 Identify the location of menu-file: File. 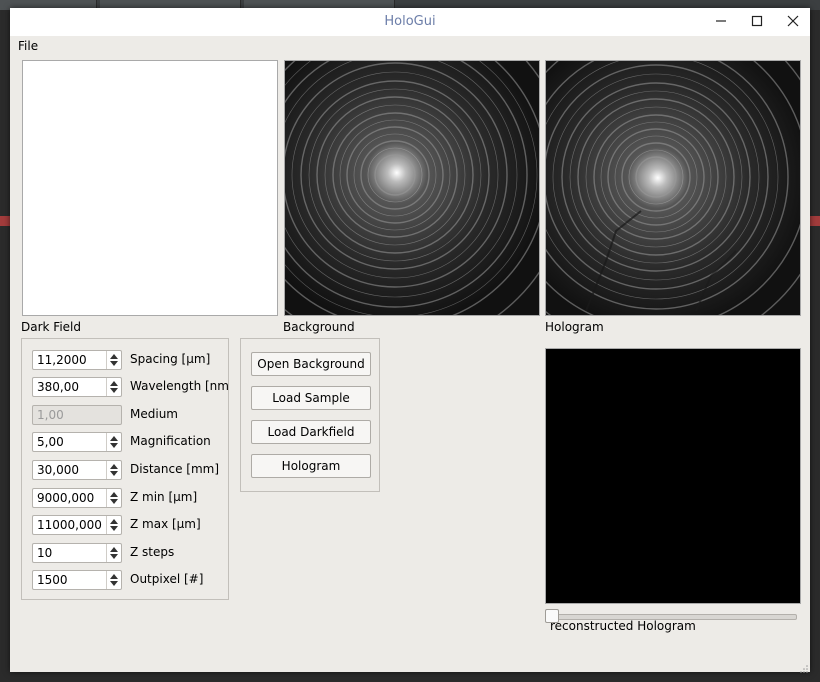
(28, 46).